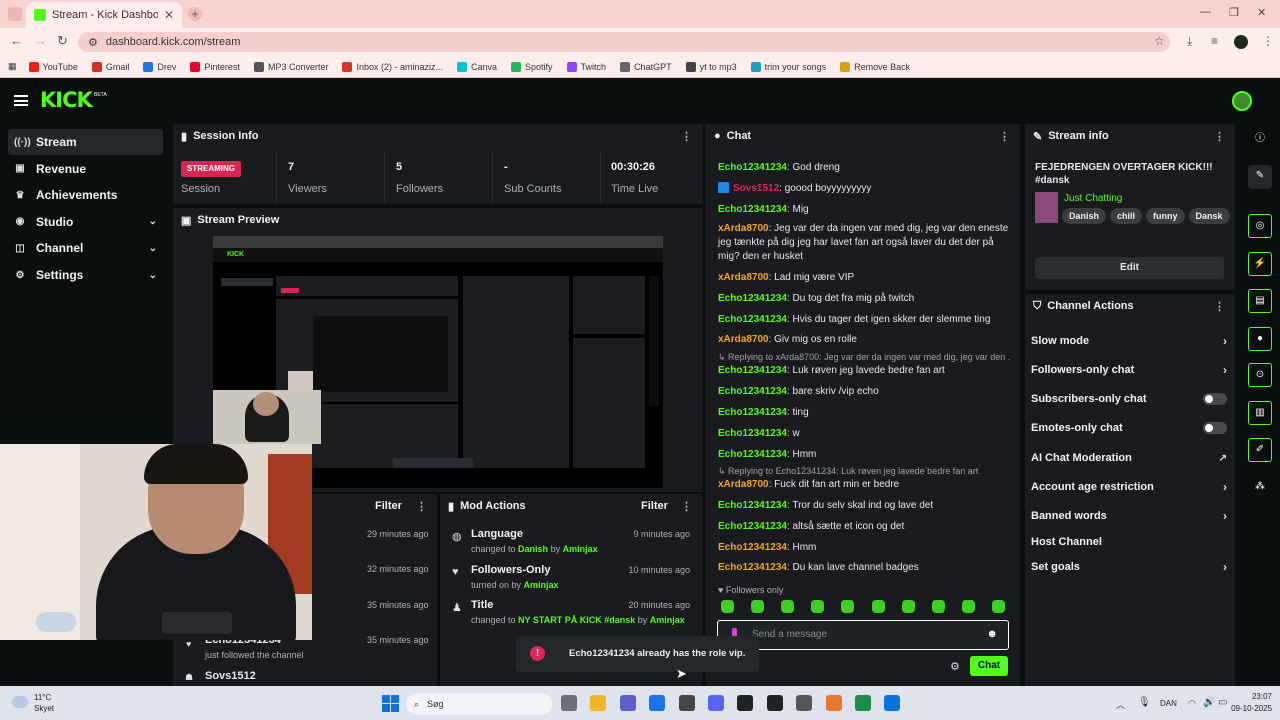 The width and height of the screenshot is (1280, 720). What do you see at coordinates (159, 66) in the screenshot?
I see `bookmark-item: Drev` at bounding box center [159, 66].